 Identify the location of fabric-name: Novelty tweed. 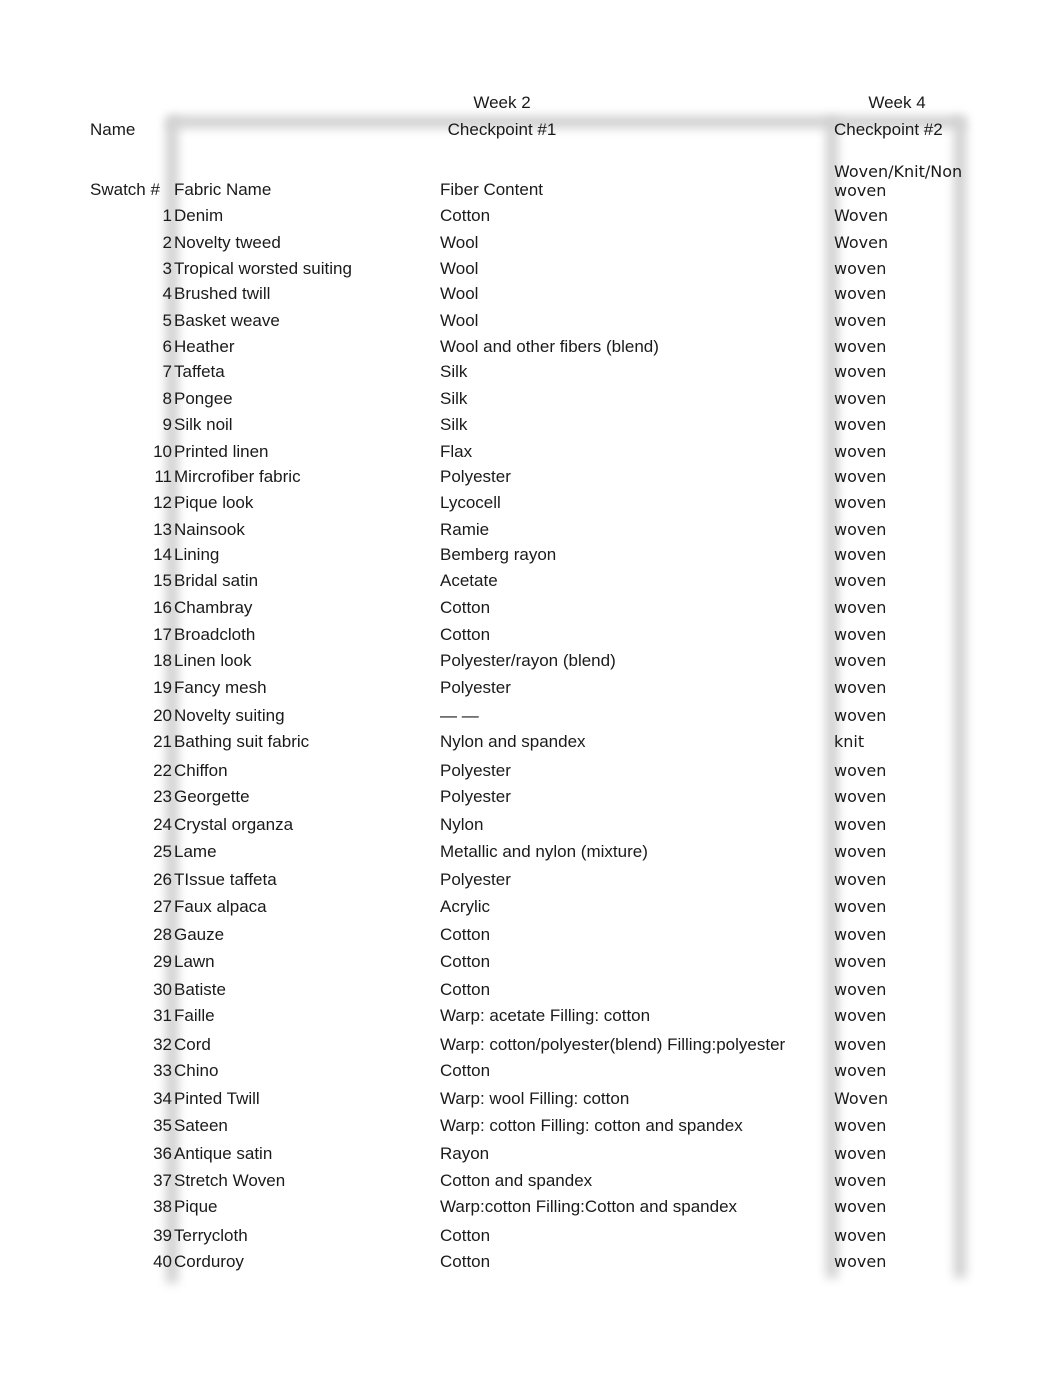
(227, 242).